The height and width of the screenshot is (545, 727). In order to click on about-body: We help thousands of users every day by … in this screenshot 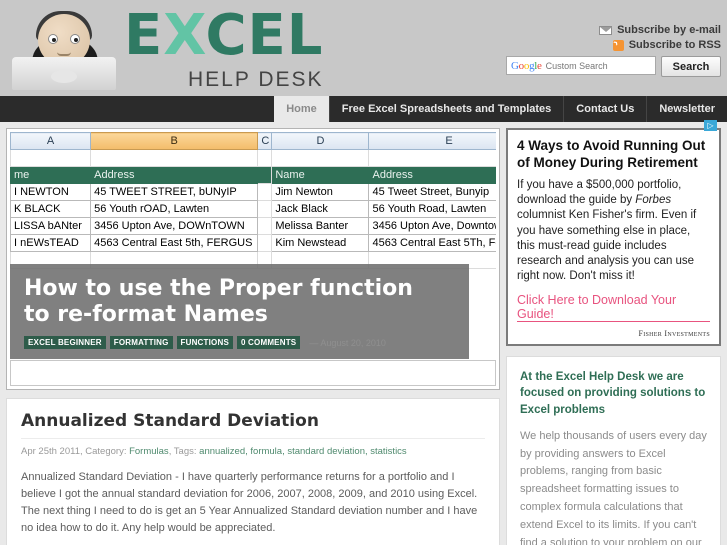, I will do `click(613, 486)`.